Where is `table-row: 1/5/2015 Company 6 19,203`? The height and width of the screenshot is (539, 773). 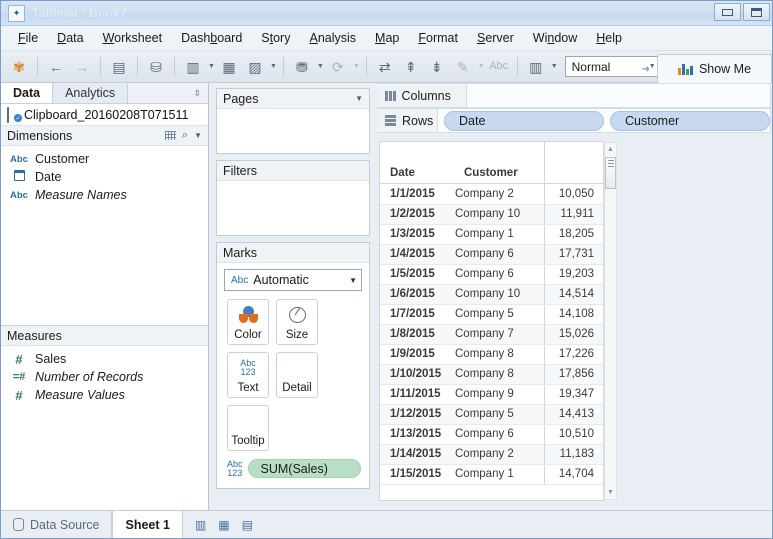 table-row: 1/5/2015 Company 6 19,203 is located at coordinates (491, 274).